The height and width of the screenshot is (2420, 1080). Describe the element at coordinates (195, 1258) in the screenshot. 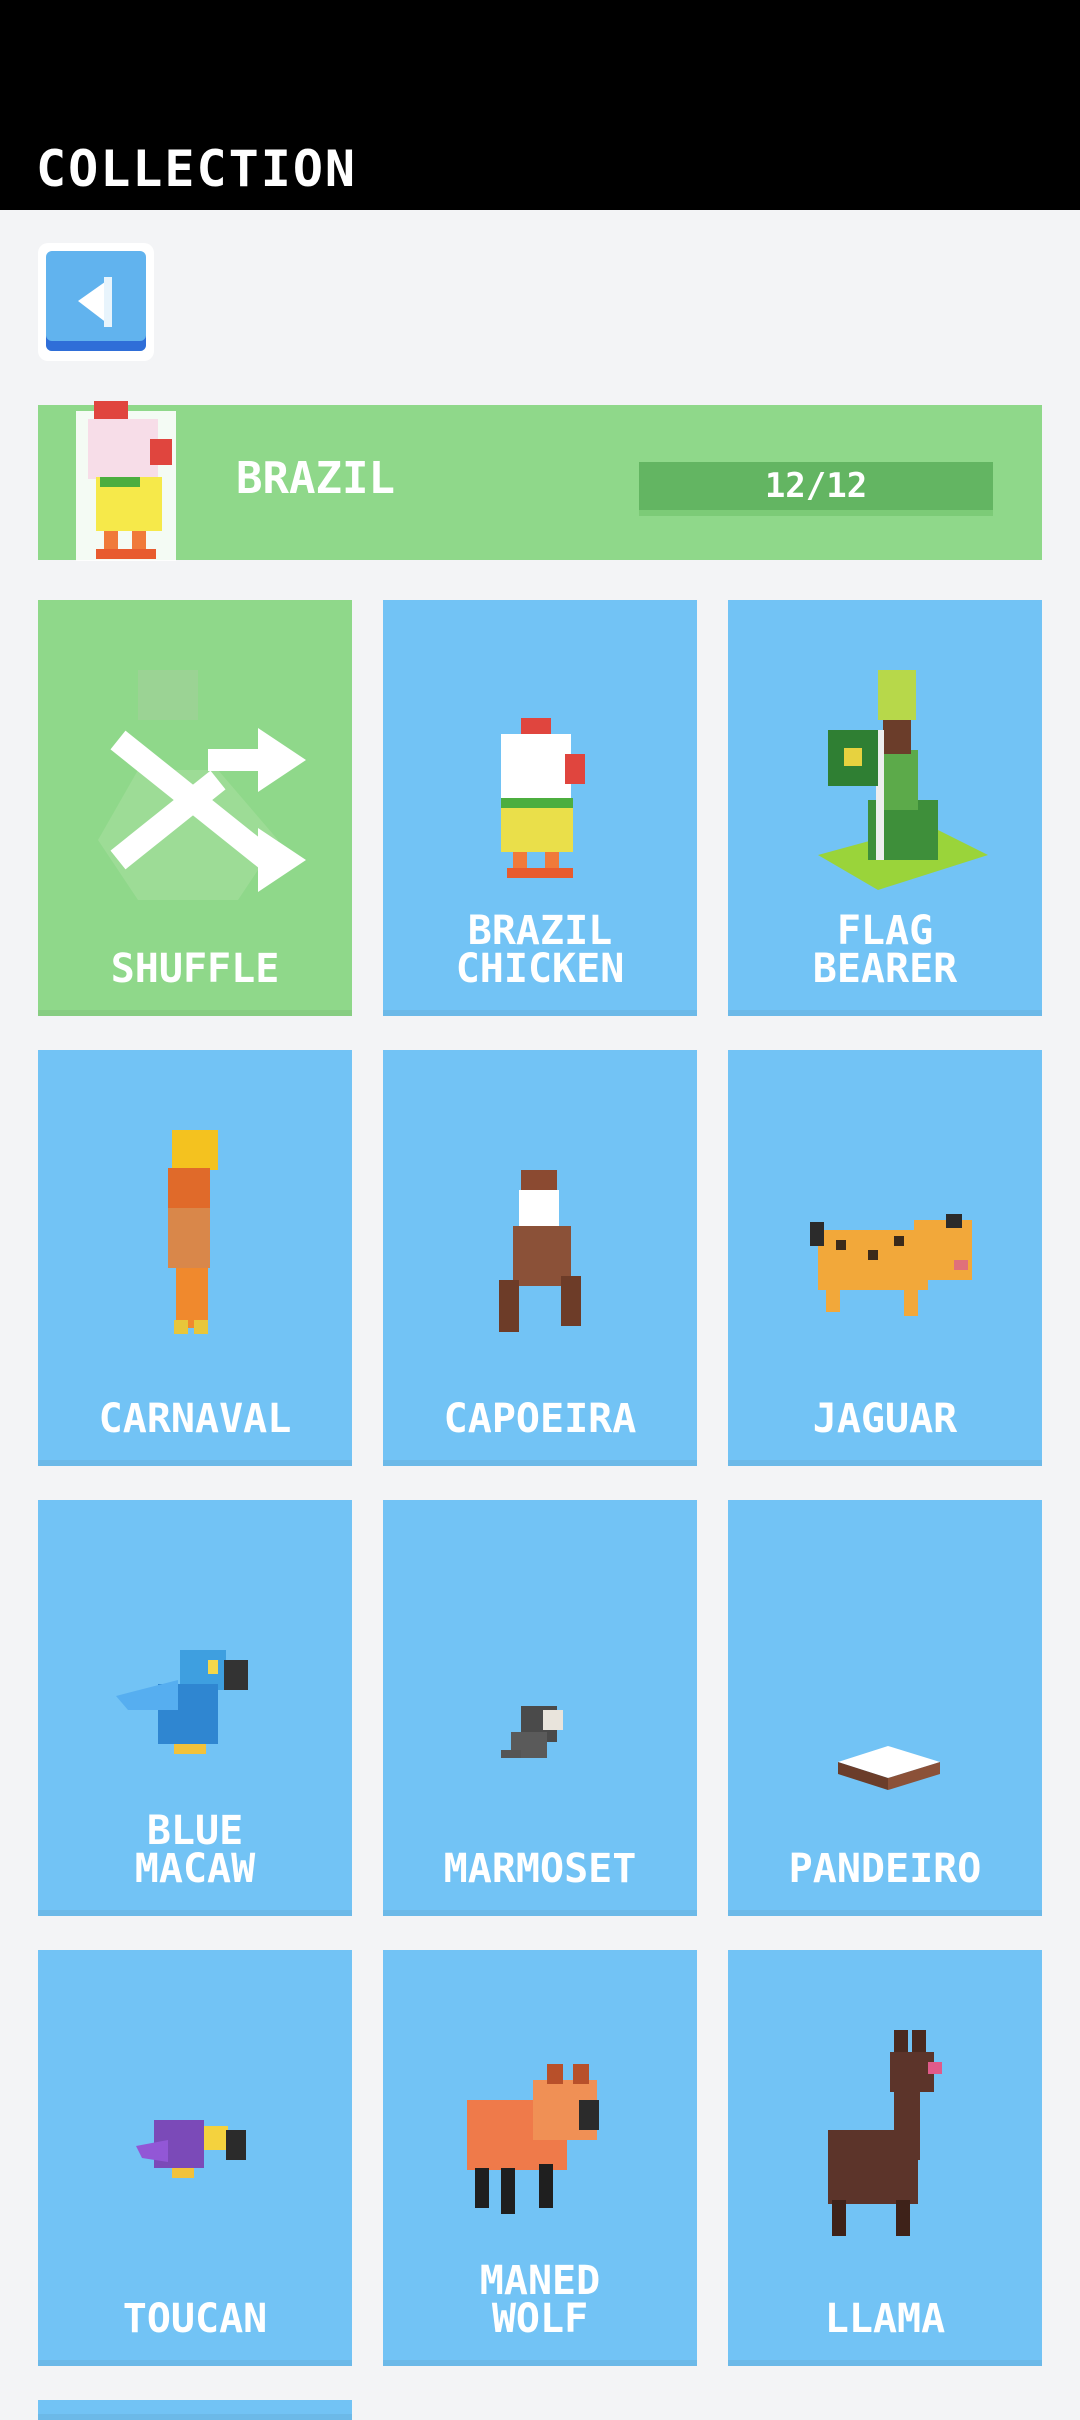

I see `character-card-carnaval: CARNAVAL` at that location.